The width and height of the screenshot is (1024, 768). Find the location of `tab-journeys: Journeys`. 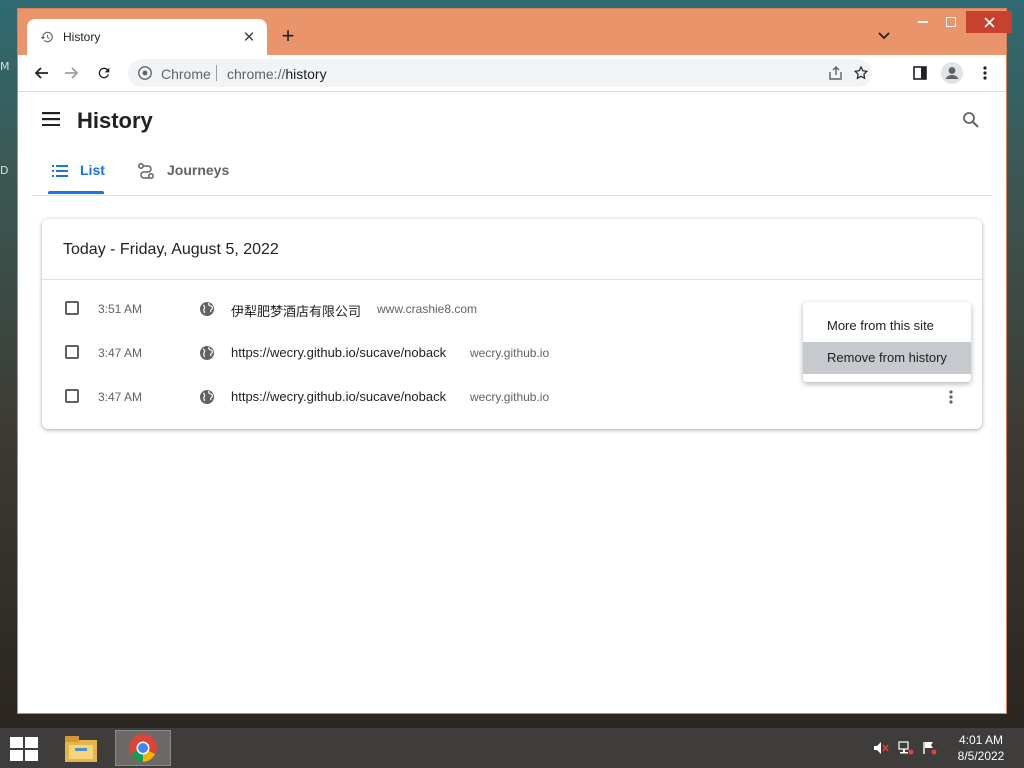

tab-journeys: Journeys is located at coordinates (184, 172).